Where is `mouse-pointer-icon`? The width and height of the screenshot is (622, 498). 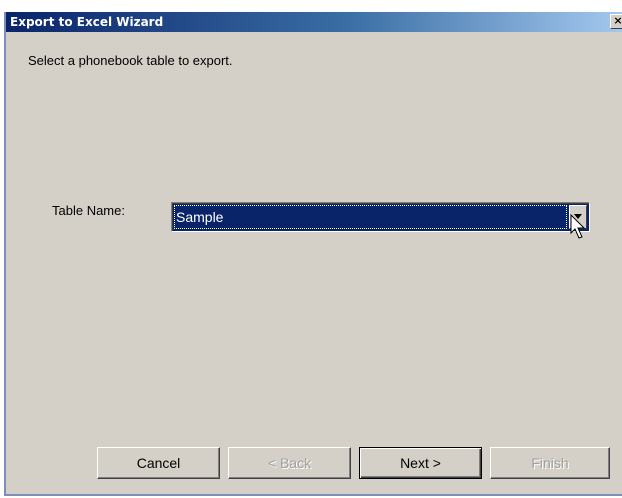
mouse-pointer-icon is located at coordinates (578, 226).